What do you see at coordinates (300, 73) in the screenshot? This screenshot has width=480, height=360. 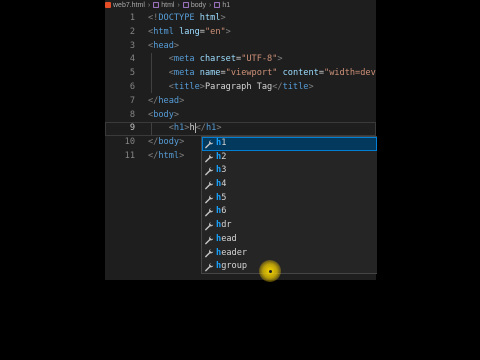 I see `token-attr: content` at bounding box center [300, 73].